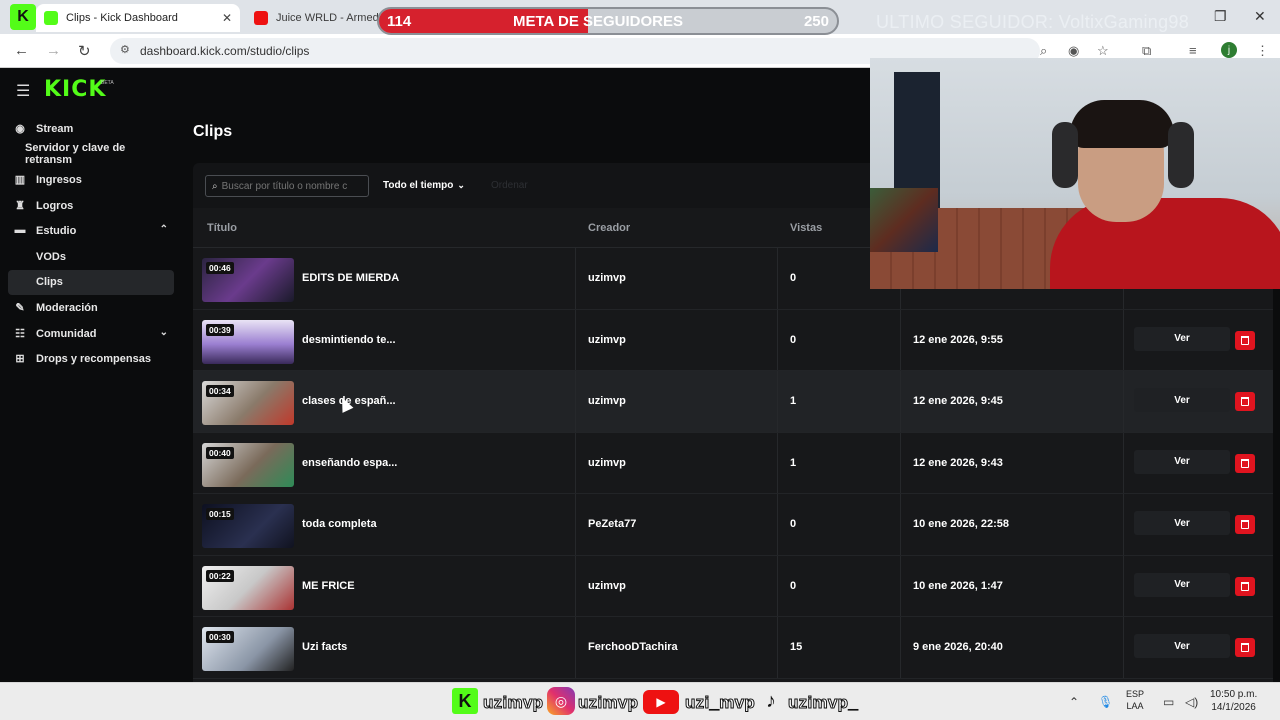 The image size is (1280, 720). I want to click on sidebar-item-logros: ♜ Logros, so click(91, 206).